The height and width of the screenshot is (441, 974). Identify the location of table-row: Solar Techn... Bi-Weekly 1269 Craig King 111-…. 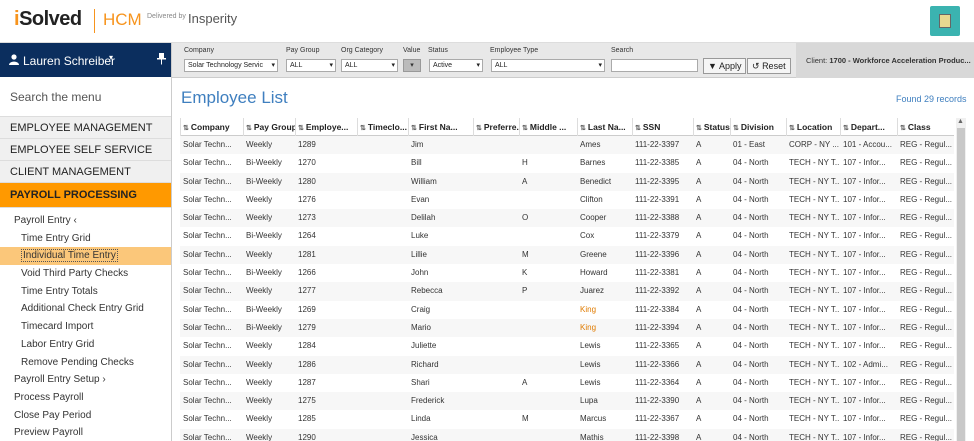
(567, 310).